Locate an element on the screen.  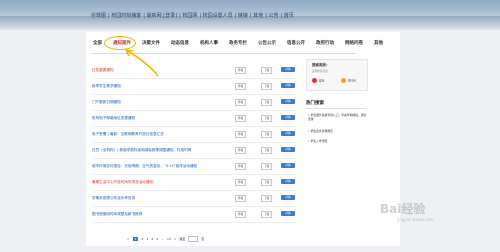
tab-all: 全部 is located at coordinates (97, 43).